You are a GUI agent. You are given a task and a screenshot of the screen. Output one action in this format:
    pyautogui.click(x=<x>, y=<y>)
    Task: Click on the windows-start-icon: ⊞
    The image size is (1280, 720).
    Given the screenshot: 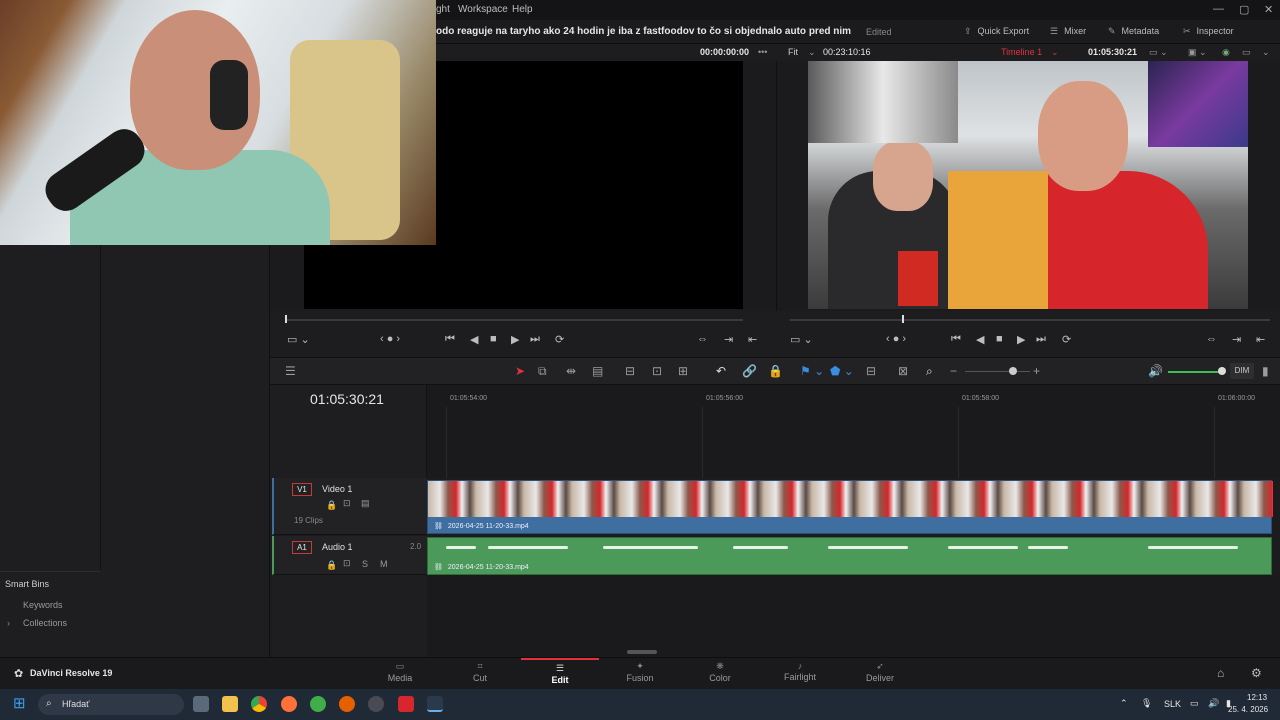 What is the action you would take?
    pyautogui.click(x=19, y=704)
    